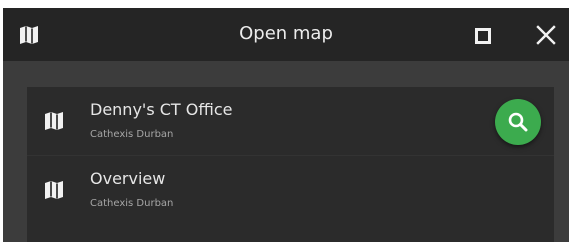  What do you see at coordinates (128, 178) in the screenshot?
I see `map-name: Overview` at bounding box center [128, 178].